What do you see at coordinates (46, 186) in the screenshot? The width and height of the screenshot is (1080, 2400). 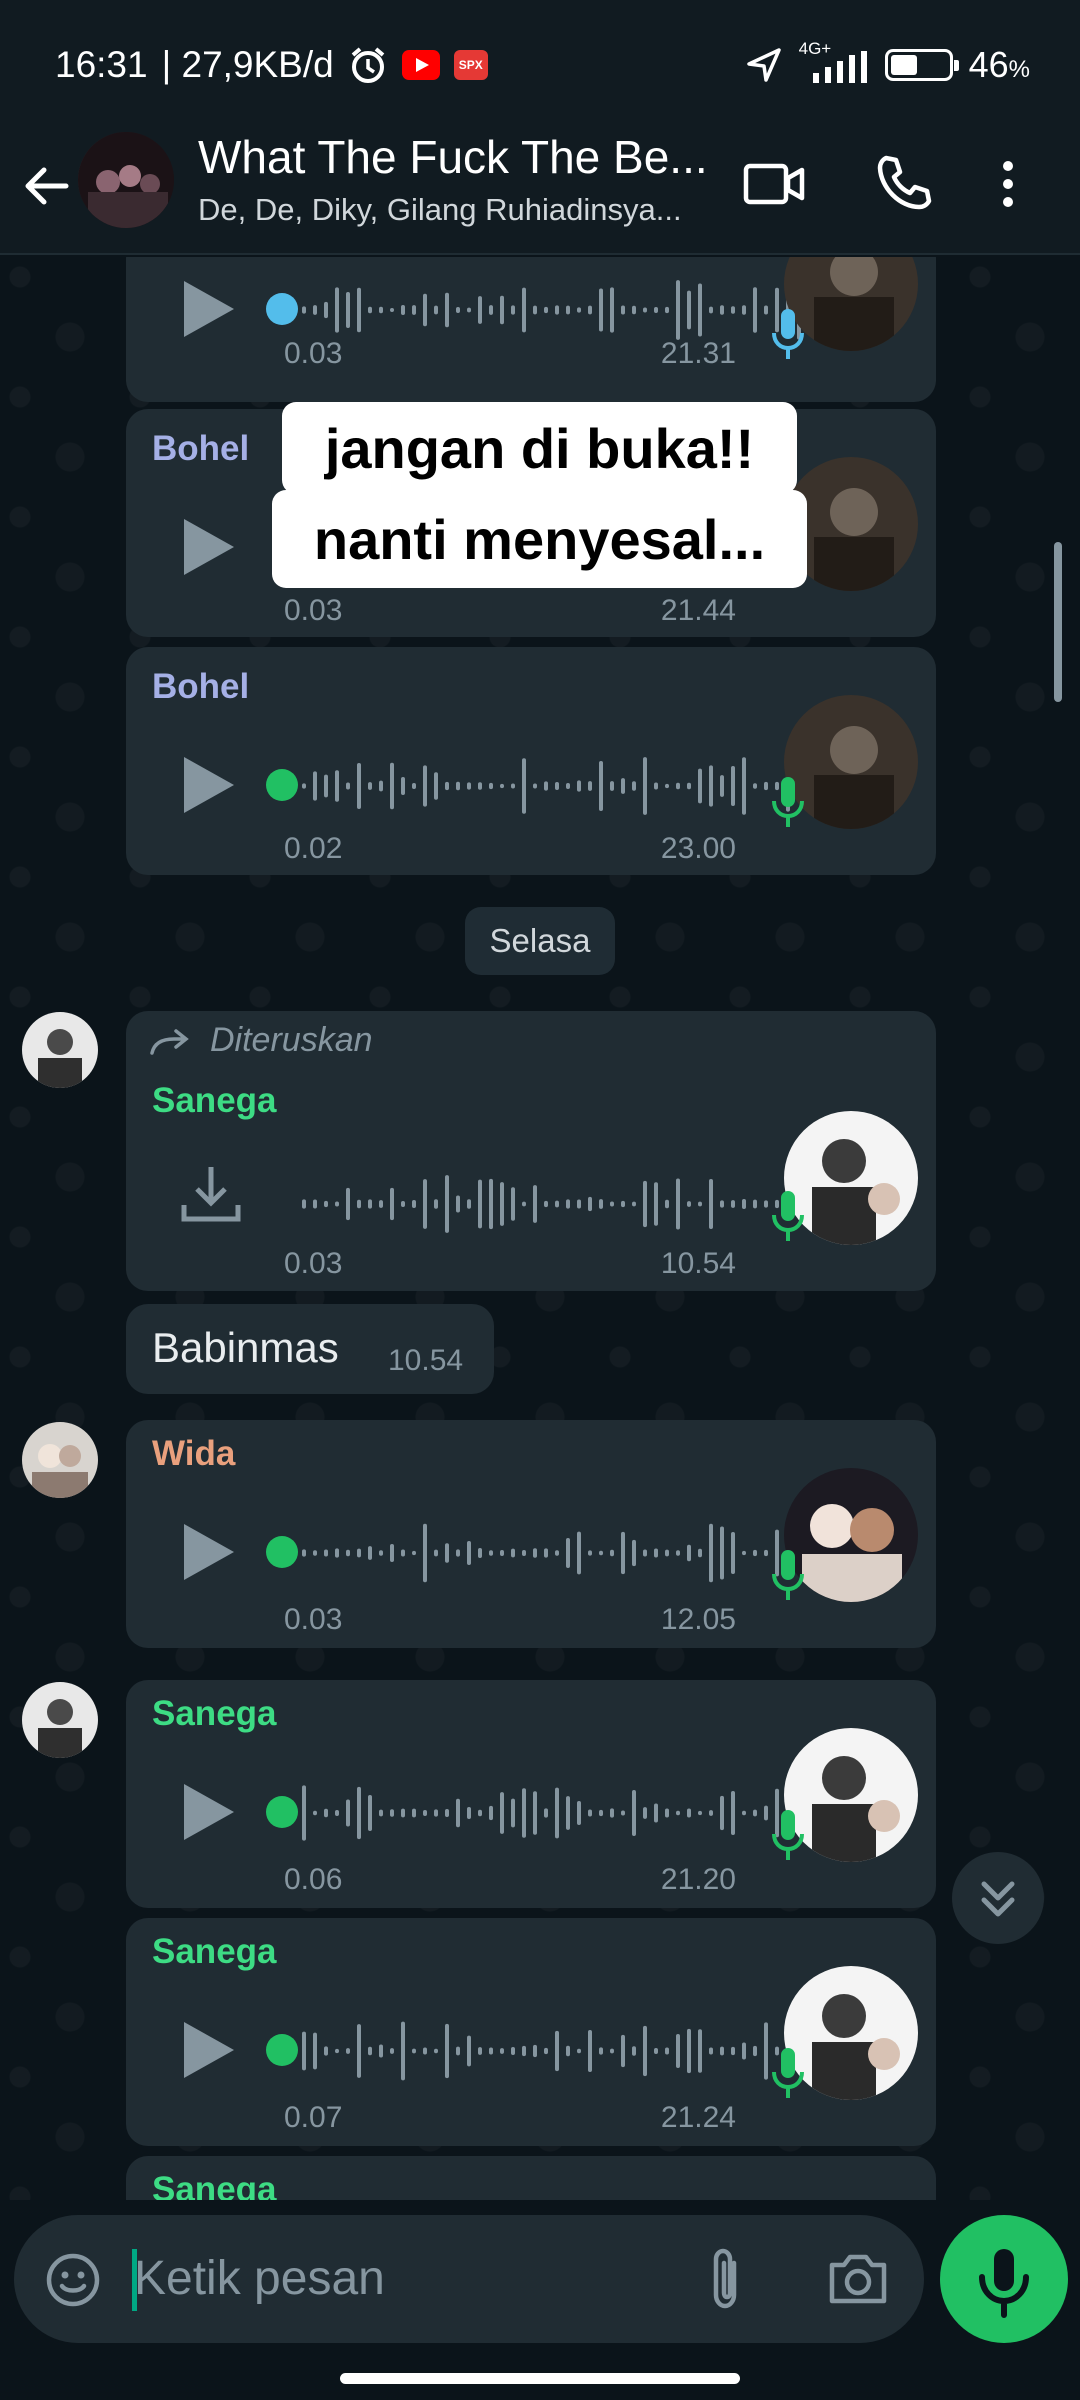 I see `back-arrow-icon` at bounding box center [46, 186].